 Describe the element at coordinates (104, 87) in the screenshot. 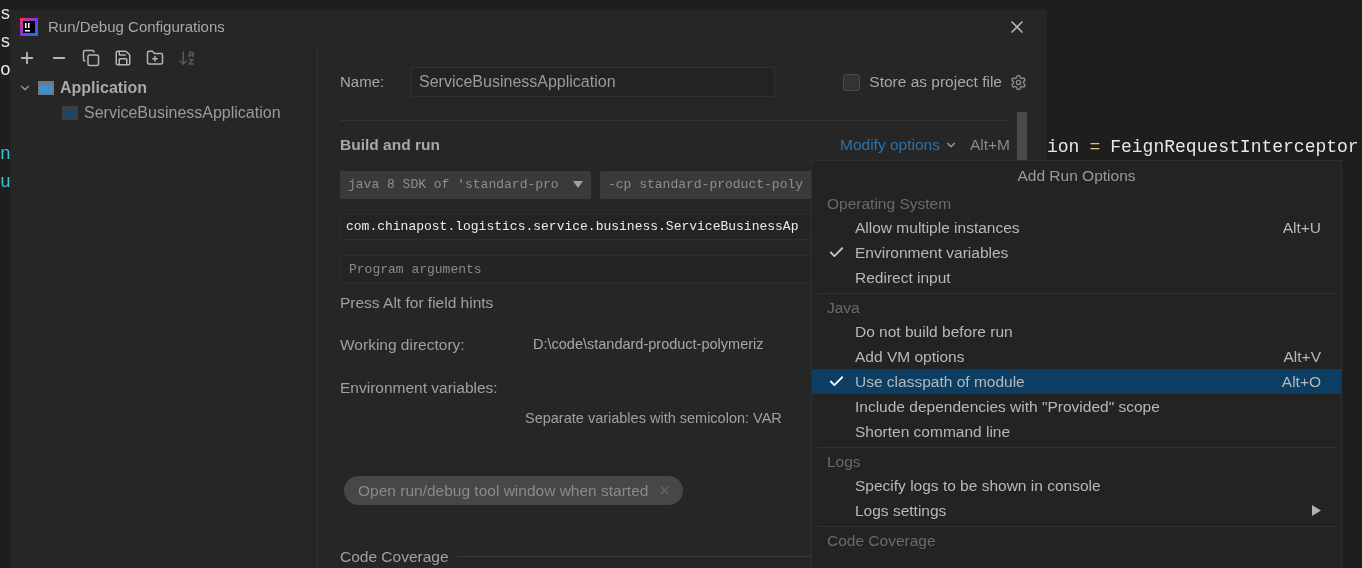

I see `tree-item: Application` at that location.